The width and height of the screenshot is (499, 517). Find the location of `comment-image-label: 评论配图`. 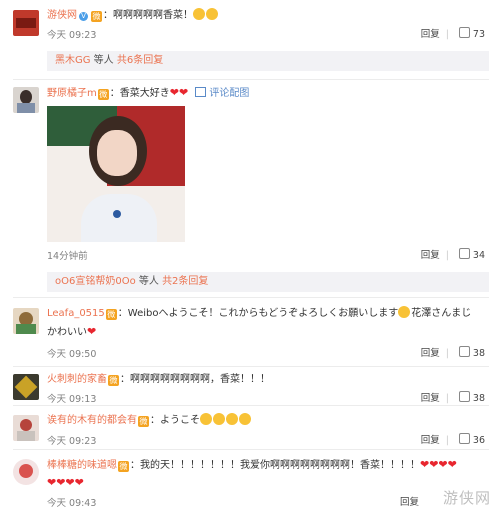

comment-image-label: 评论配图 is located at coordinates (229, 93).